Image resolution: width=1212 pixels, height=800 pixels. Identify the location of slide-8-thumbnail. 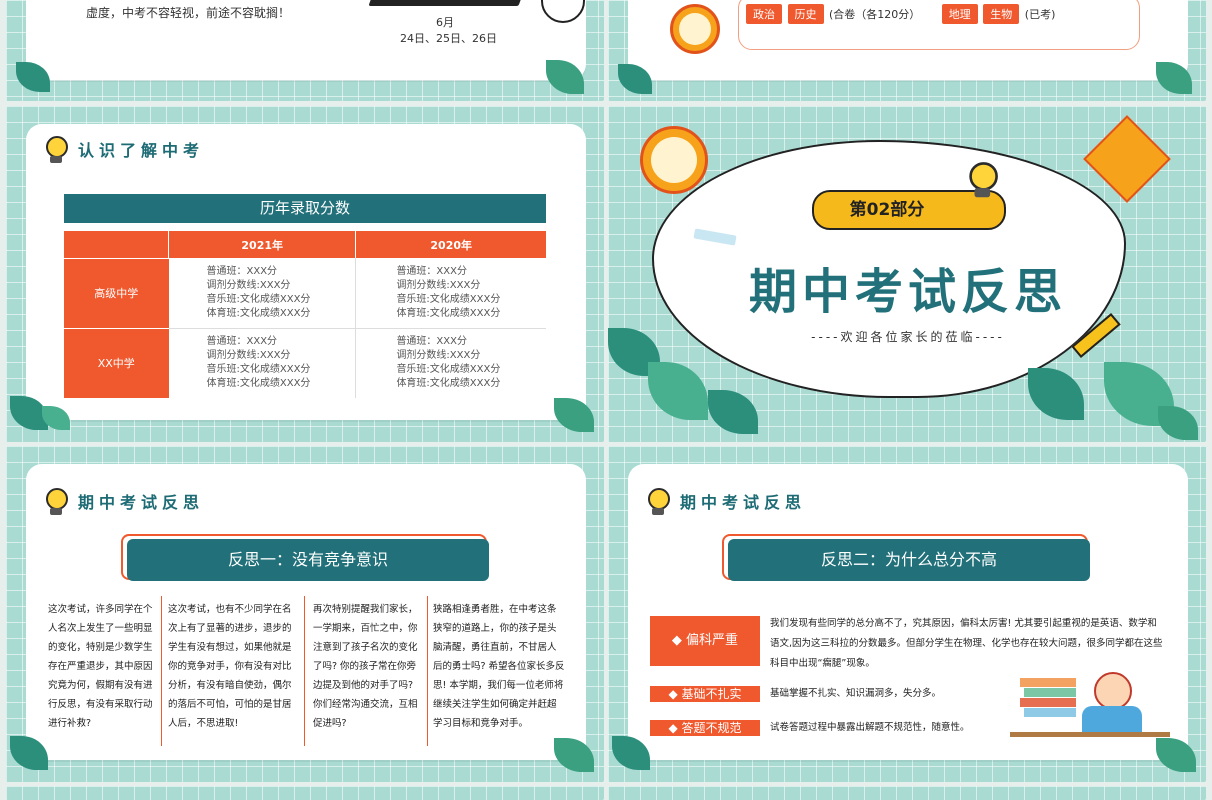
(907, 793).